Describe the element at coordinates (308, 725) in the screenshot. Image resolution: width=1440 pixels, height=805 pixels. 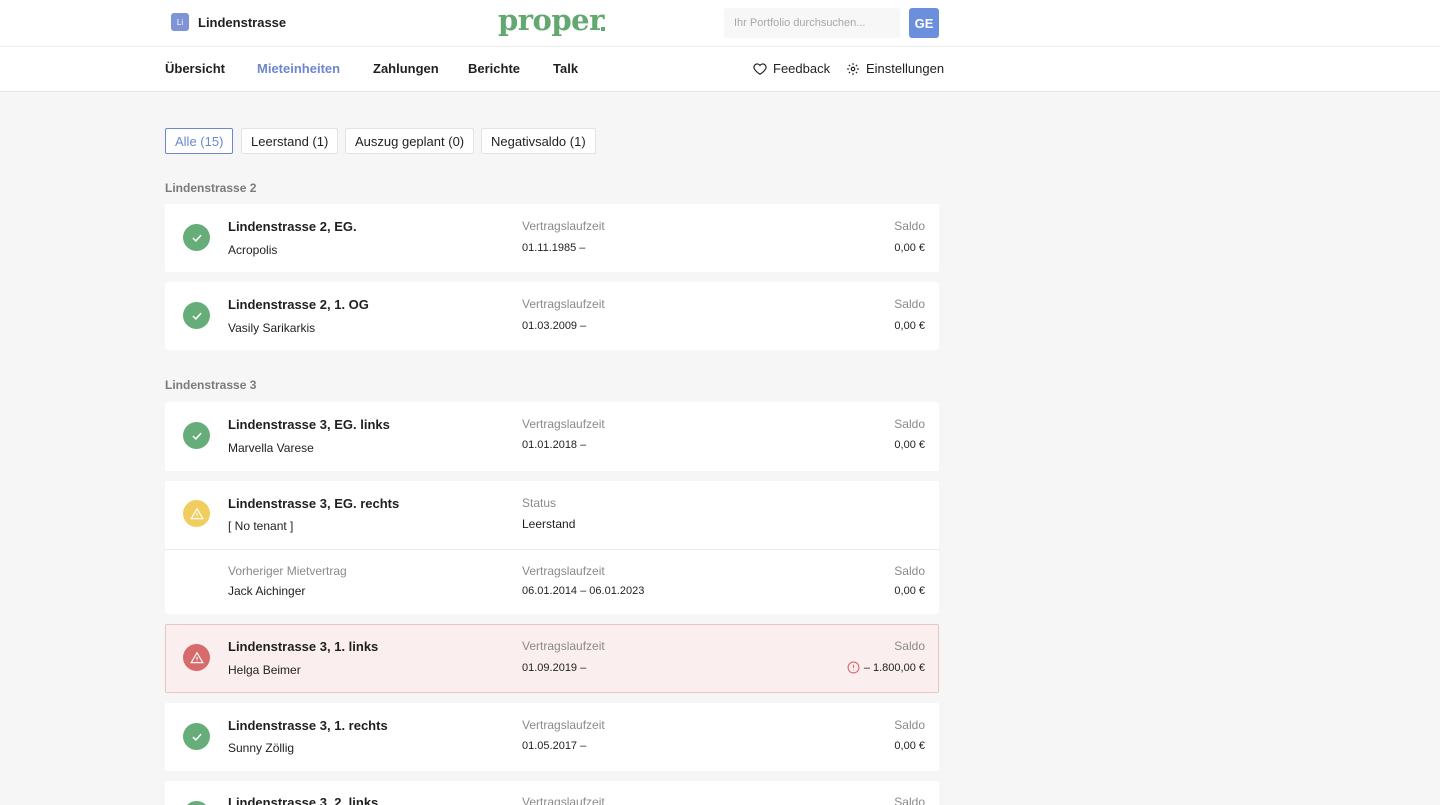
I see `unit-title: Lindenstrasse 3, 1. rechts` at that location.